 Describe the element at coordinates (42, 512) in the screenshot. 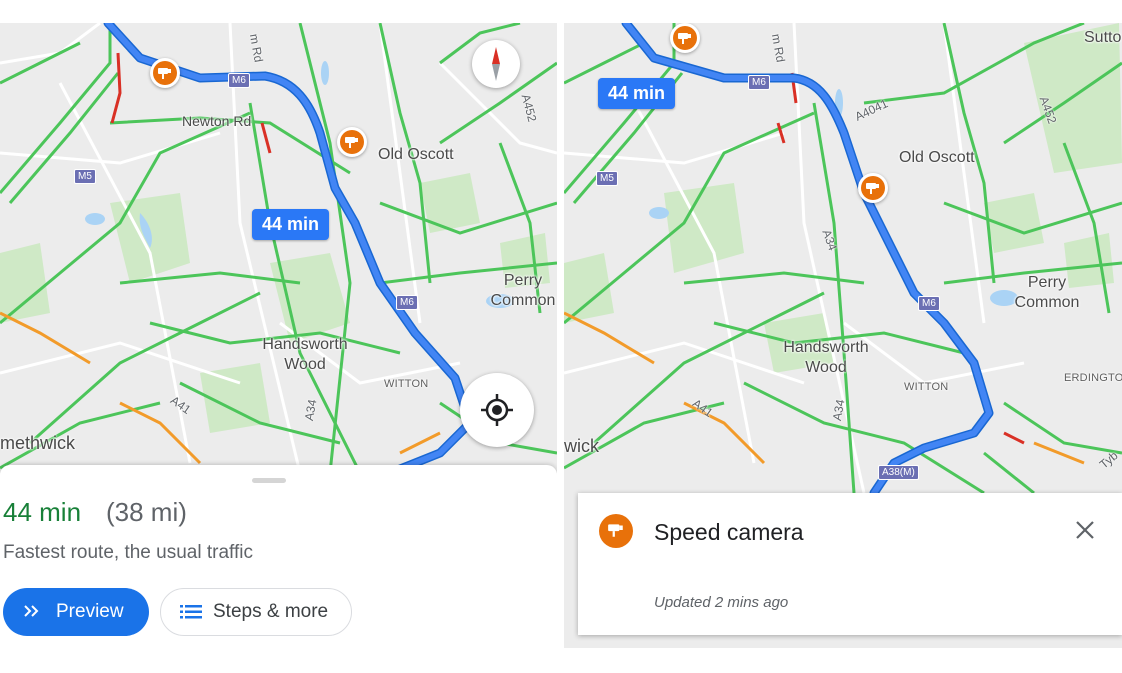

I see `route-duration: 44 min` at that location.